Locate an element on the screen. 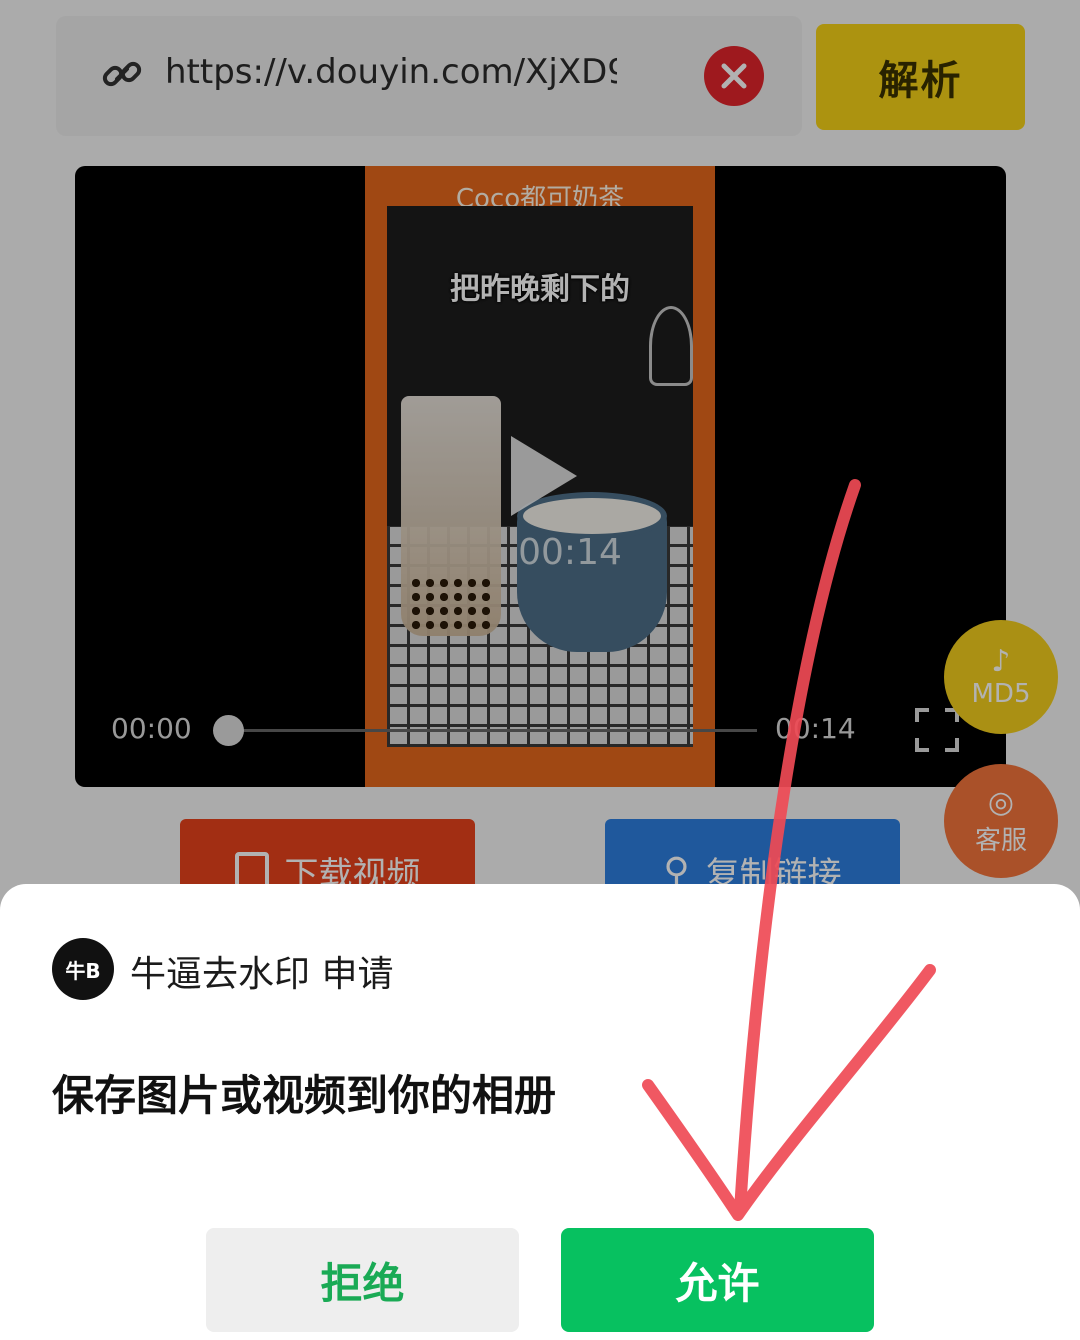 The image size is (1080, 1340). permission-message: 保存图片或视频到你的相册 is located at coordinates (304, 1095).